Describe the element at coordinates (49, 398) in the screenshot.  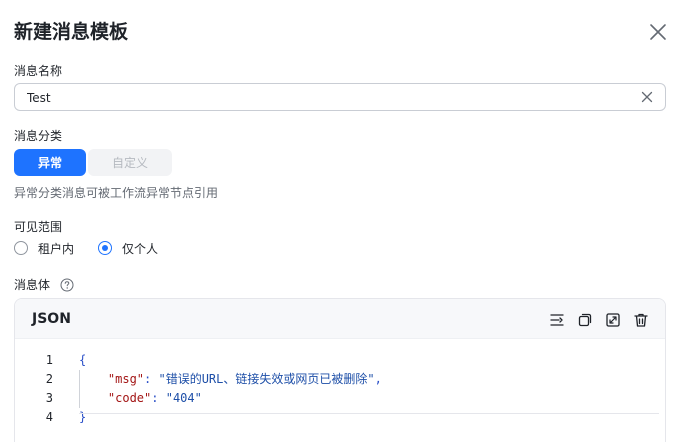
I see `line-number: 3` at that location.